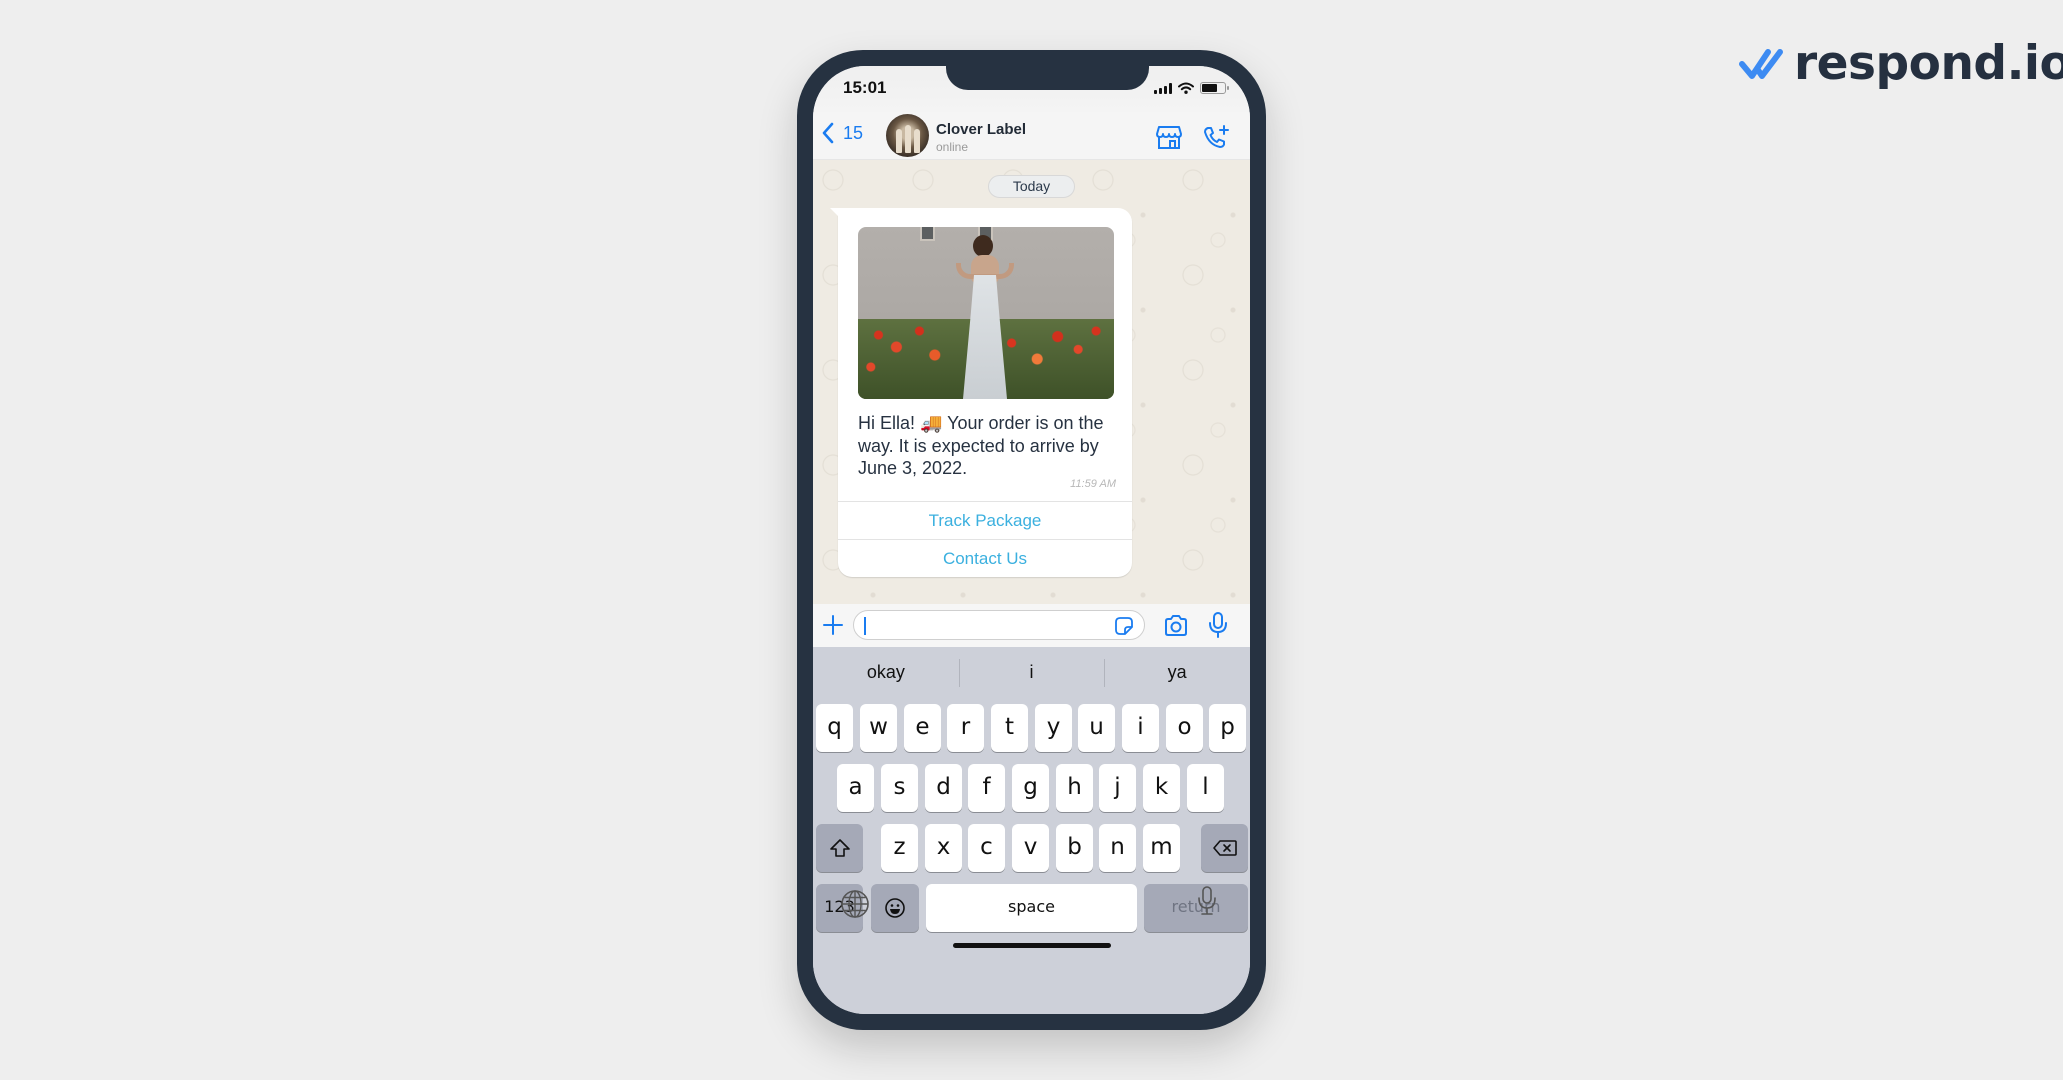 Image resolution: width=2063 pixels, height=1080 pixels. What do you see at coordinates (981, 129) in the screenshot?
I see `contact-name: Clover Label` at bounding box center [981, 129].